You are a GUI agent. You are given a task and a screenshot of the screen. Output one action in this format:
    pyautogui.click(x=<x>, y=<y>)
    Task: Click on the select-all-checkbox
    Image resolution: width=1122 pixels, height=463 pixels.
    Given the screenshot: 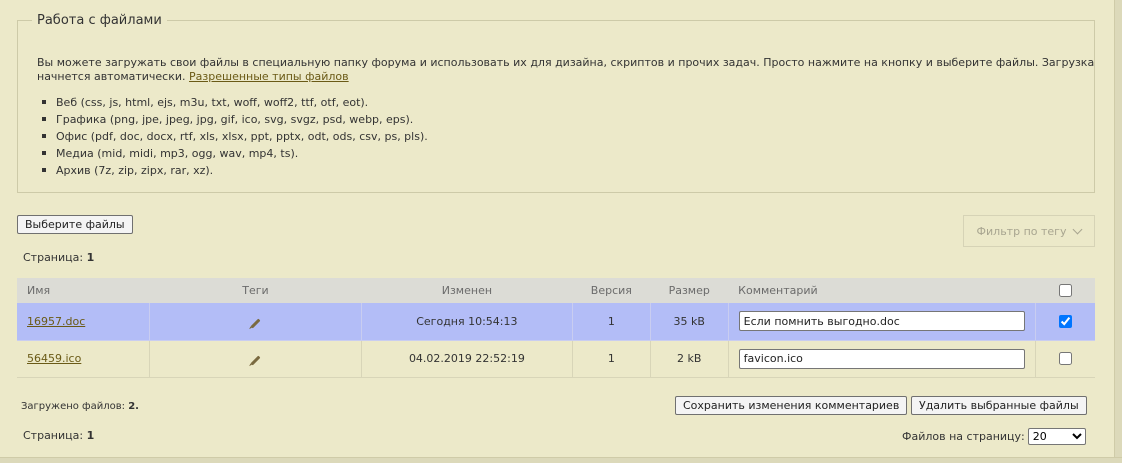 What is the action you would take?
    pyautogui.click(x=1065, y=291)
    